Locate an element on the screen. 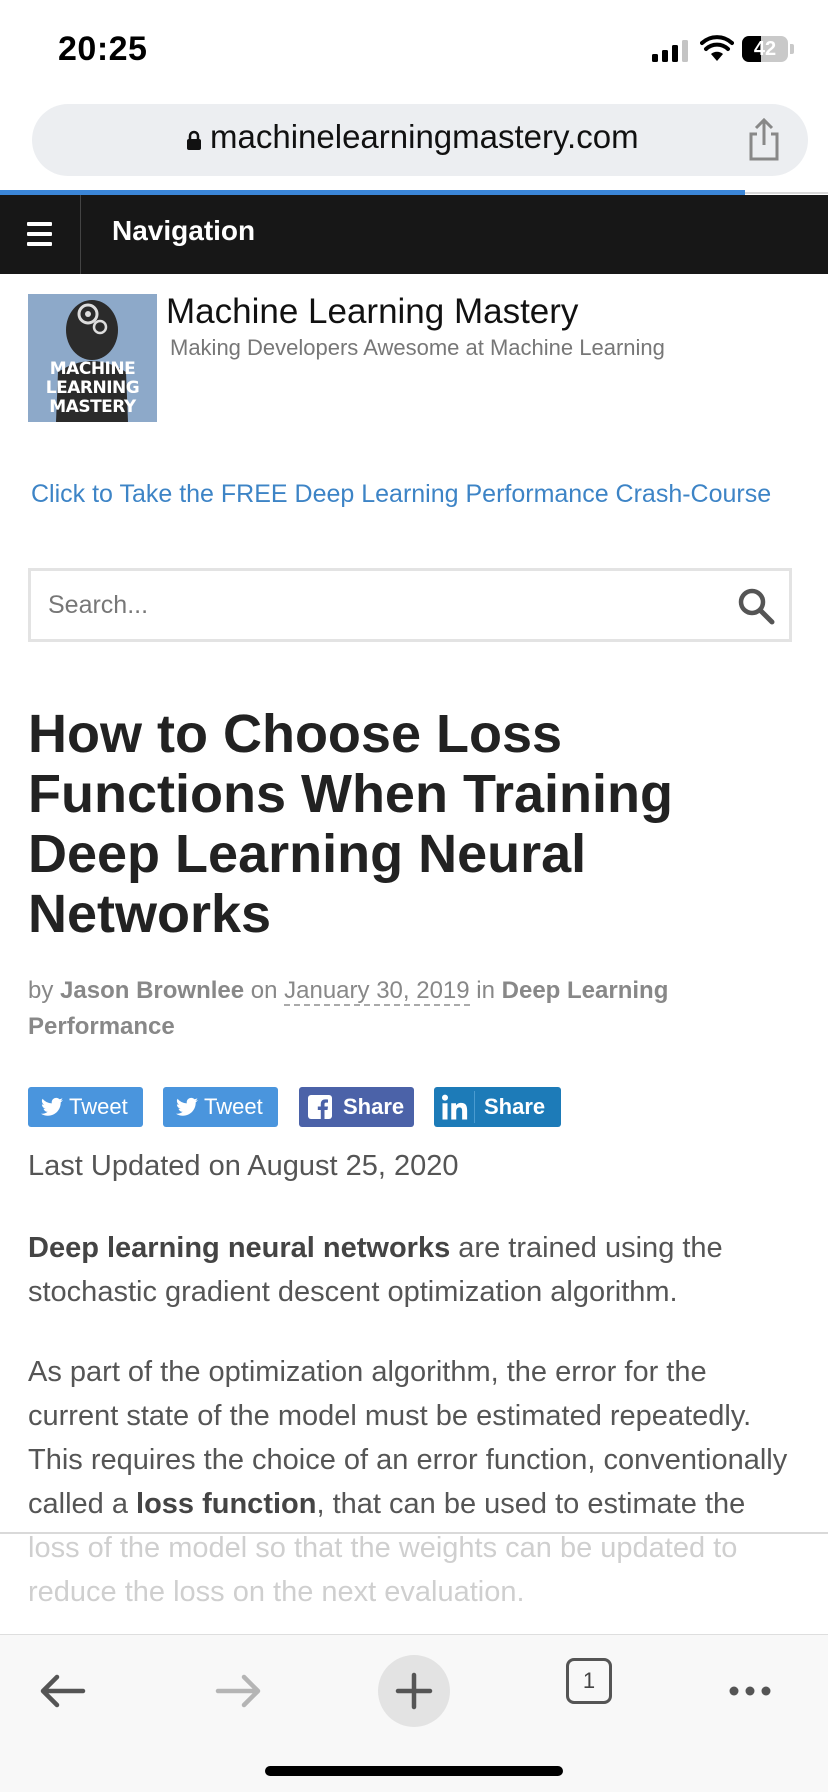 This screenshot has width=828, height=1792. paragraph-bold-text: Deep learning neural networks is located at coordinates (239, 1248).